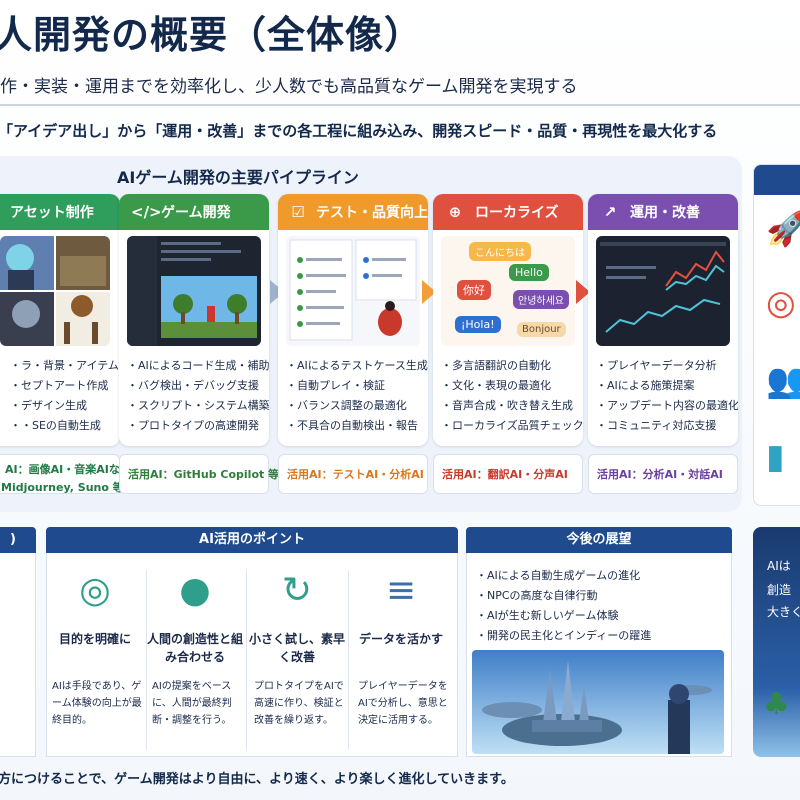 Image resolution: width=800 pixels, height=800 pixels. Describe the element at coordinates (146, 212) in the screenshot. I see `code-icon: </>` at that location.